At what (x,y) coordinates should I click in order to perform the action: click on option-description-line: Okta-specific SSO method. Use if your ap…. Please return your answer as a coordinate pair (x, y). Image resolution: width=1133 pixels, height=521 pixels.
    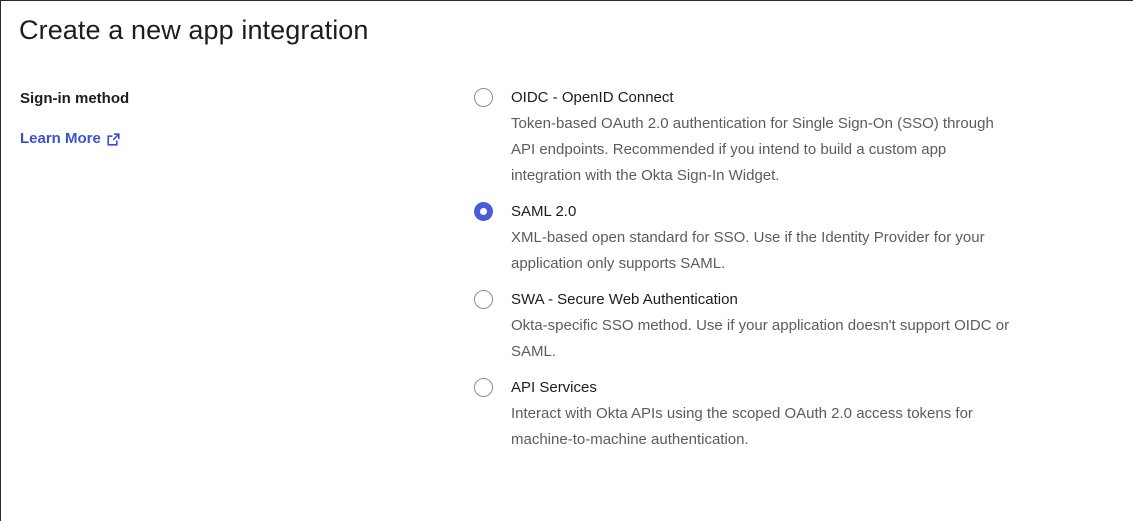
    Looking at the image, I should click on (760, 325).